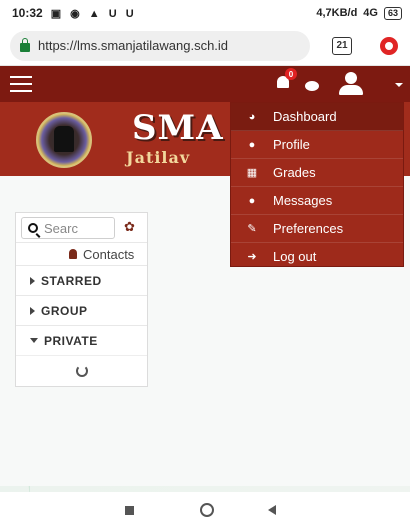 The height and width of the screenshot is (529, 410). Describe the element at coordinates (312, 86) in the screenshot. I see `messages-icon` at that location.